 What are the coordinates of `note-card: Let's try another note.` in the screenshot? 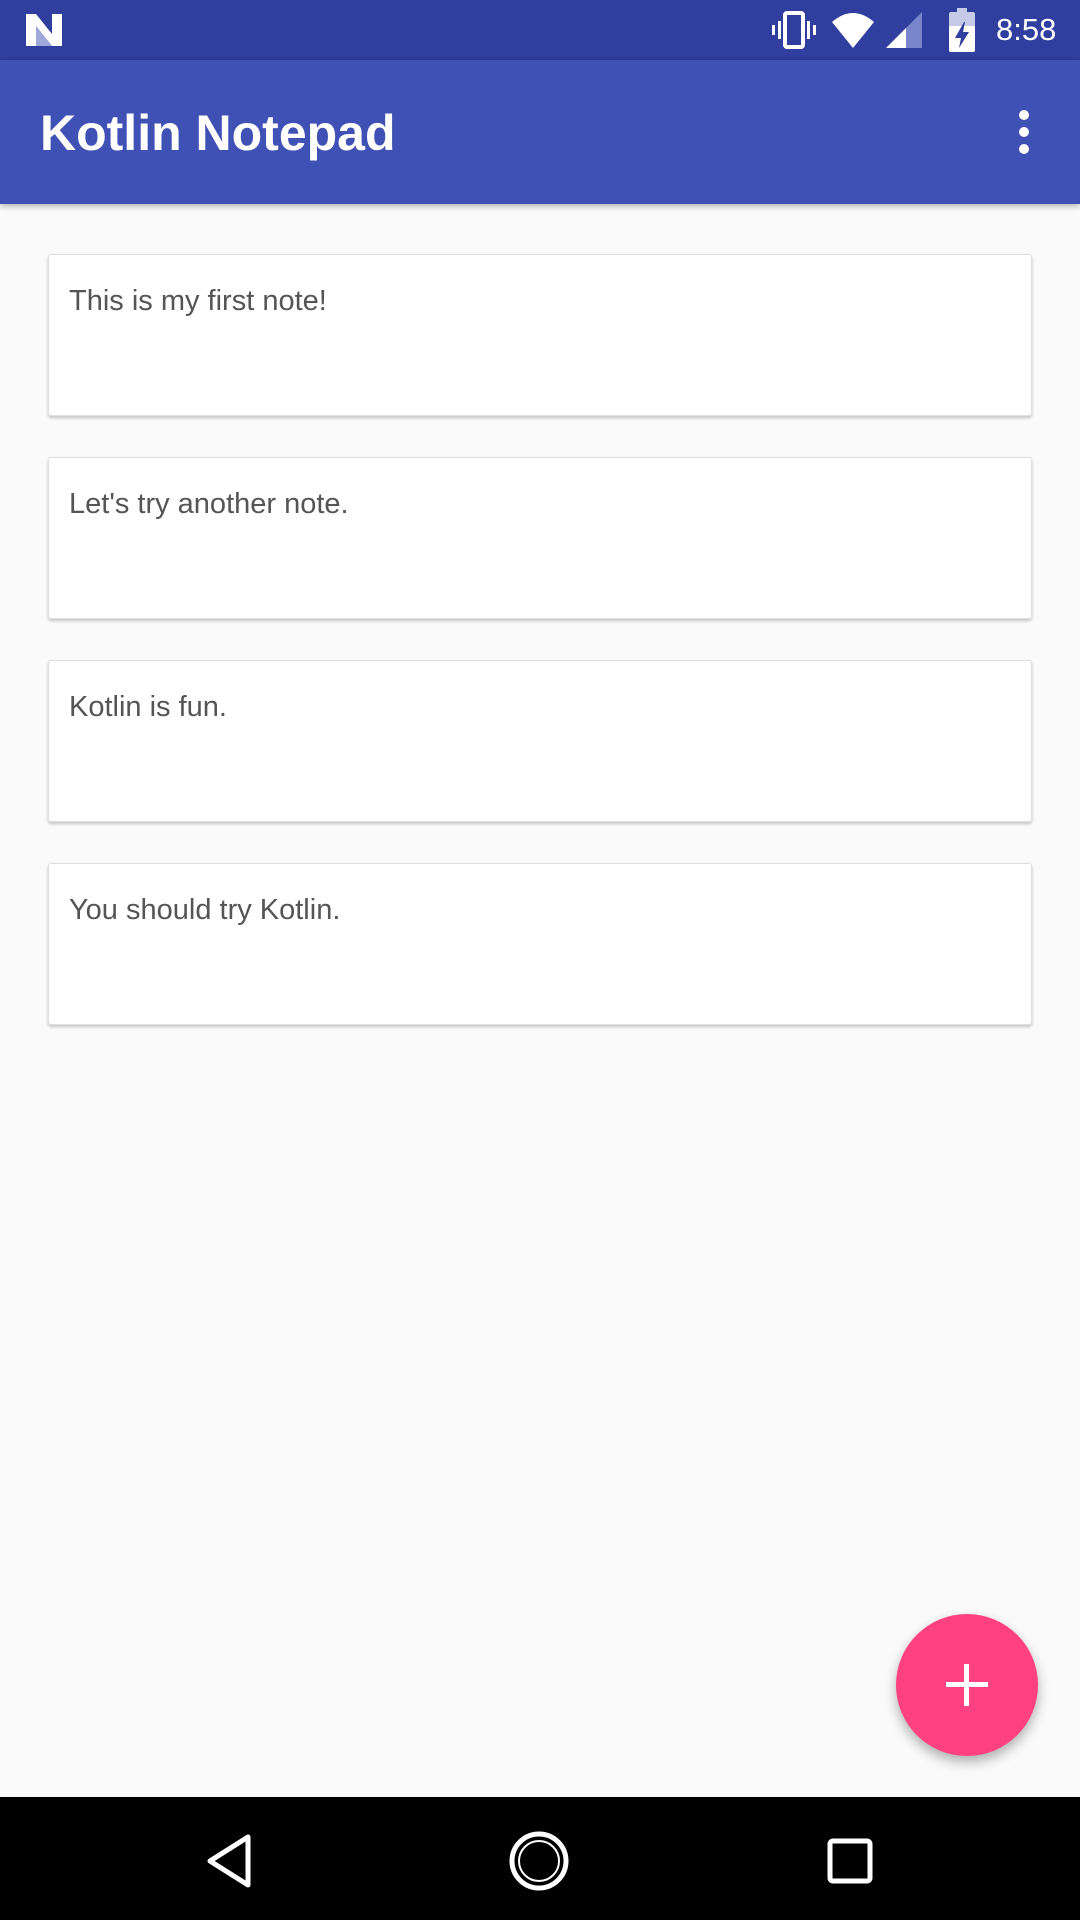 It's located at (540, 538).